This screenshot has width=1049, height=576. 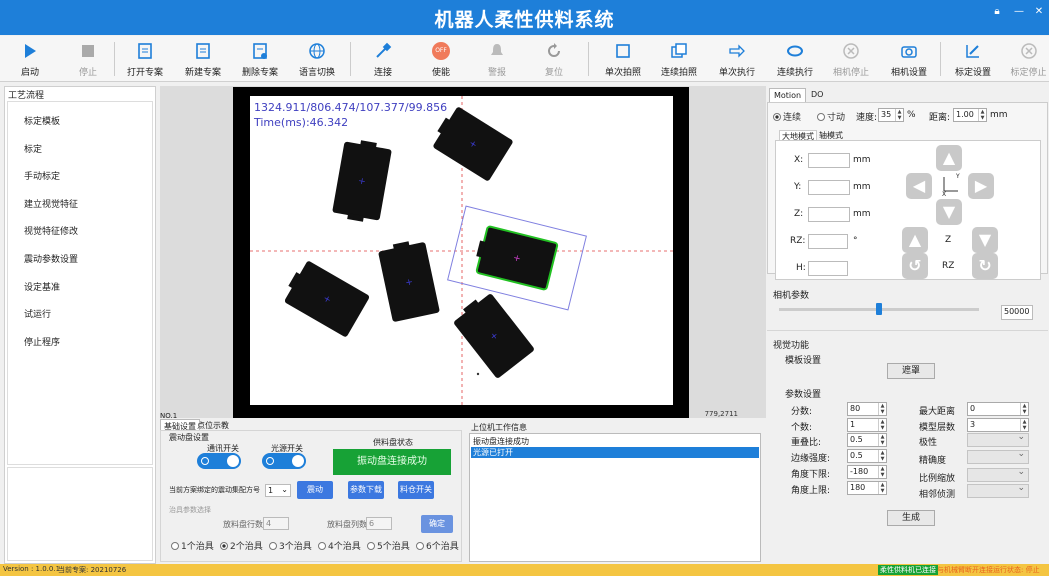 I want to click on x-input, so click(x=829, y=160).